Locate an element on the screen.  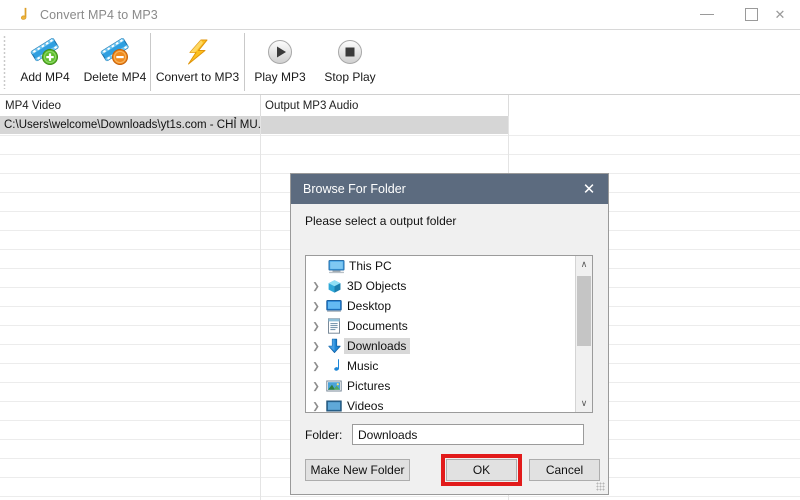
dialog-resize-grip is located at coordinates (600, 486).